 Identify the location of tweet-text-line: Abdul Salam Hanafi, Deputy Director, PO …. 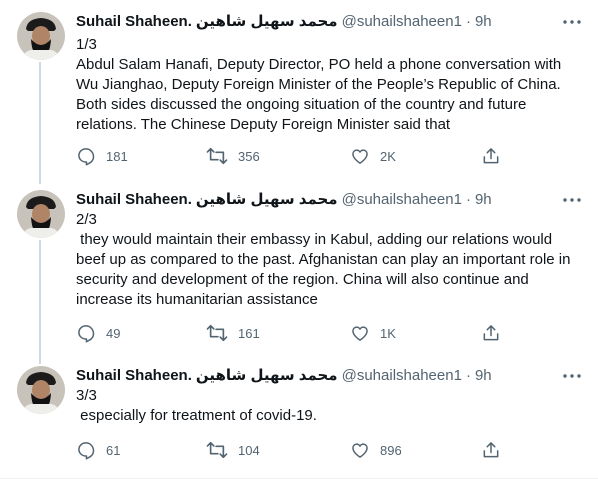
(319, 64).